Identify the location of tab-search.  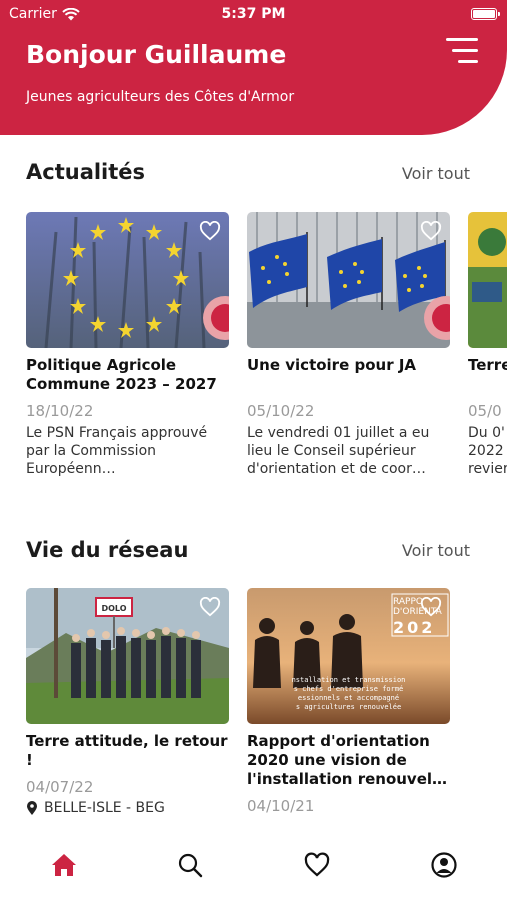
(190, 865).